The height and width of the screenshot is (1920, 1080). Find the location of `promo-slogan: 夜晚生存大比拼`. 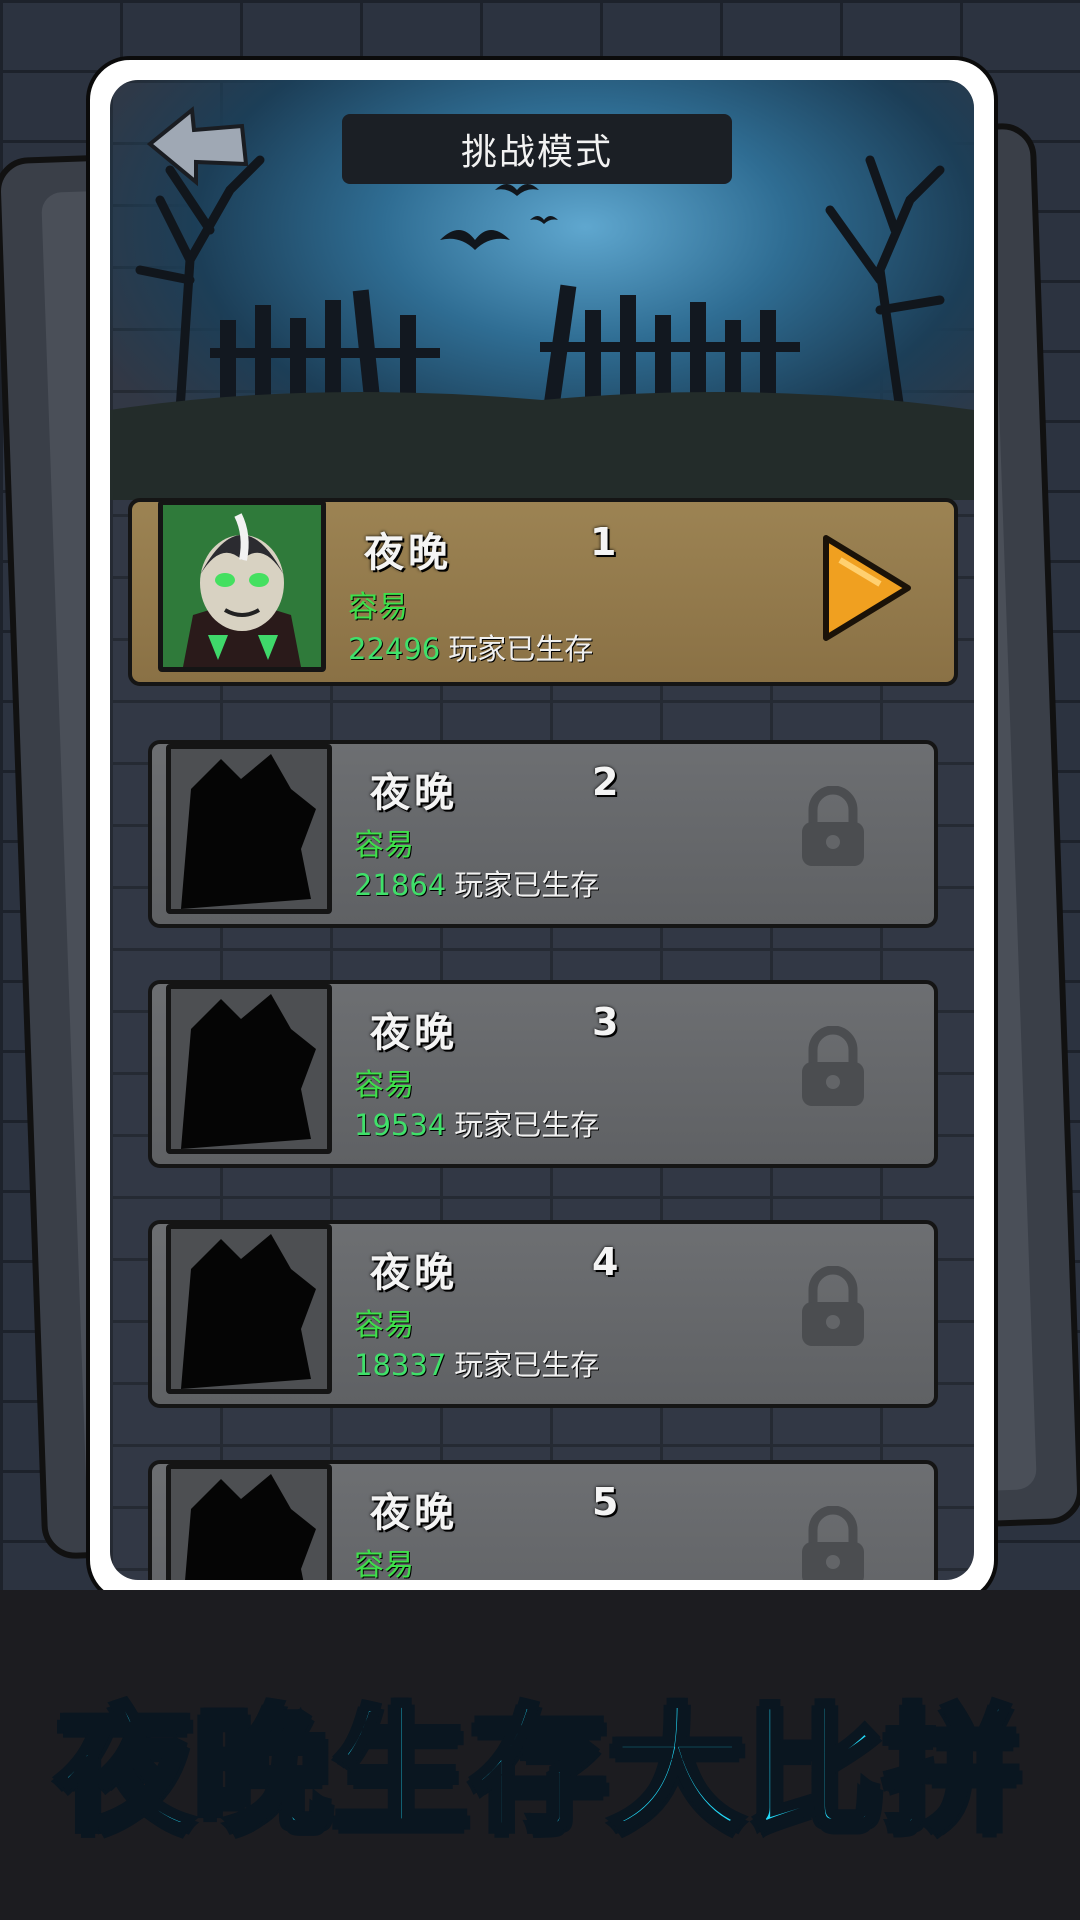

promo-slogan: 夜晚生存大比拼 is located at coordinates (539, 1771).